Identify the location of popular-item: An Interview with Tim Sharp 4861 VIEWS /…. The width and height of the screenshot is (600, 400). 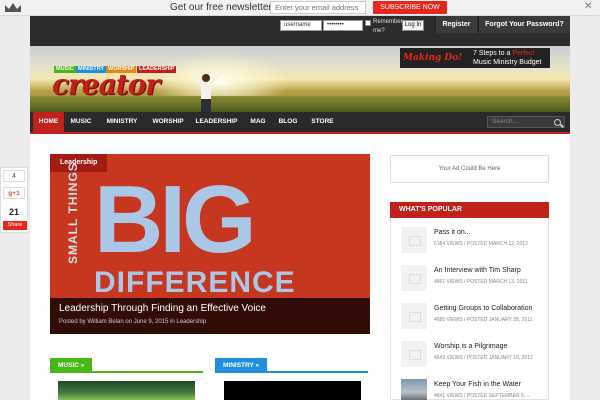
(470, 277).